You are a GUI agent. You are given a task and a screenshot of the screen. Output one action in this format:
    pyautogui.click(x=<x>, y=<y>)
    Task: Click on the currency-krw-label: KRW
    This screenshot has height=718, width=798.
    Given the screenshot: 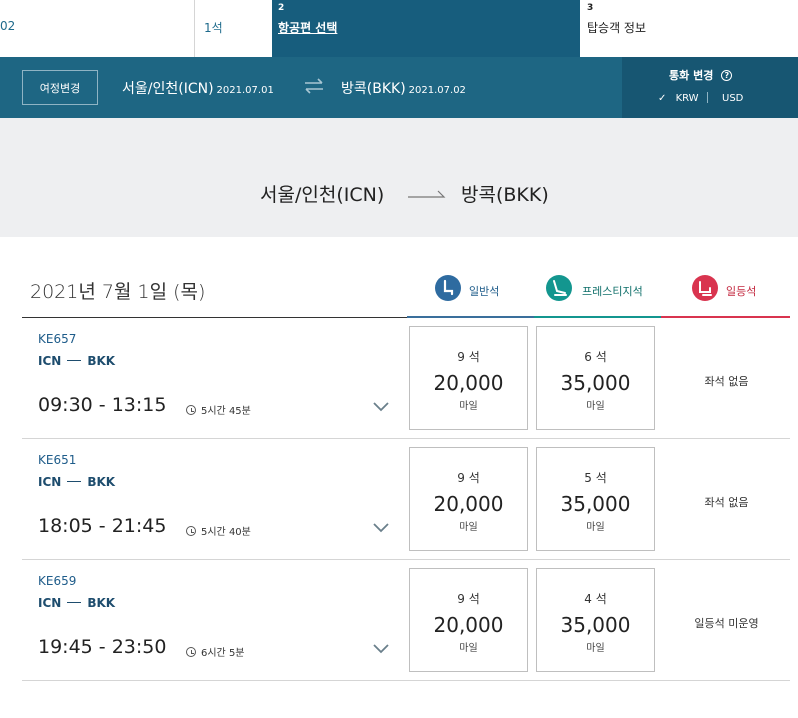 What is the action you would take?
    pyautogui.click(x=687, y=98)
    